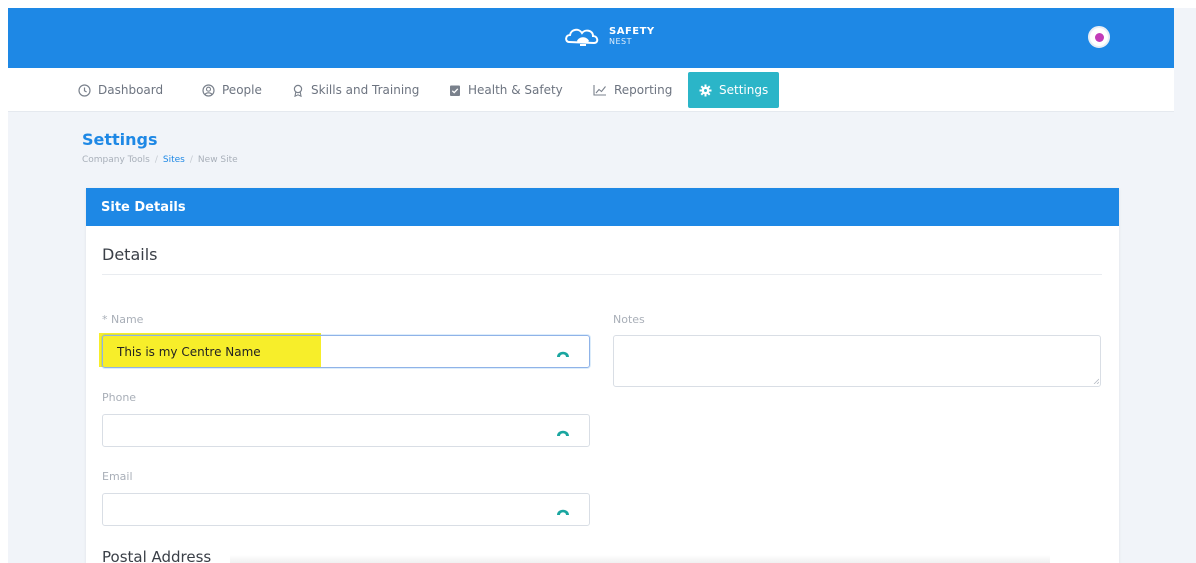  I want to click on award-icon, so click(298, 90).